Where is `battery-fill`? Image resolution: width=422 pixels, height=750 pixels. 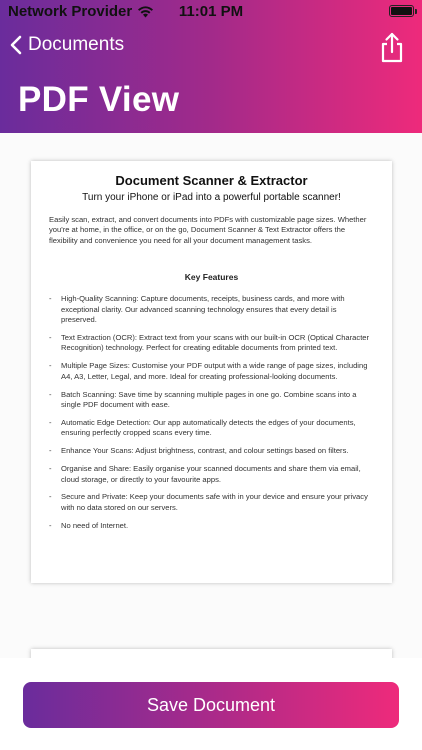 battery-fill is located at coordinates (401, 11).